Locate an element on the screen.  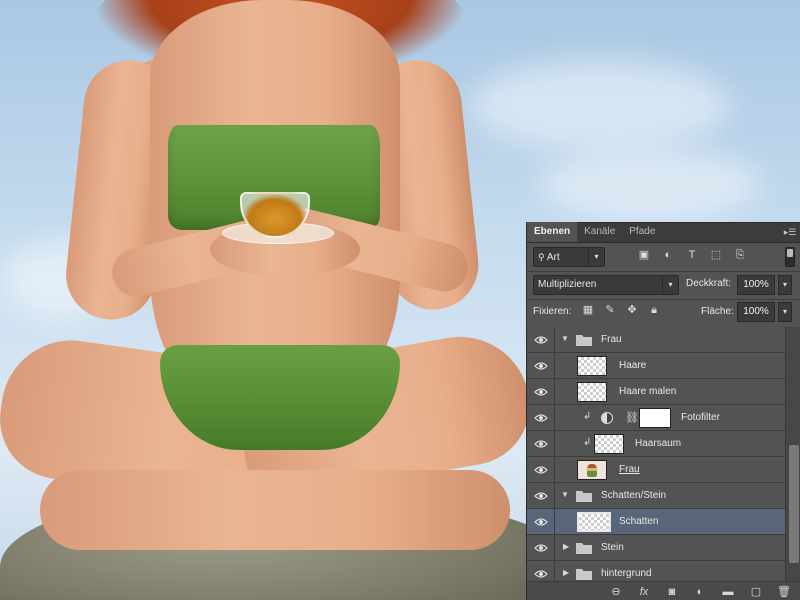
panel-menu-icon: ▸☰ is located at coordinates (790, 232).